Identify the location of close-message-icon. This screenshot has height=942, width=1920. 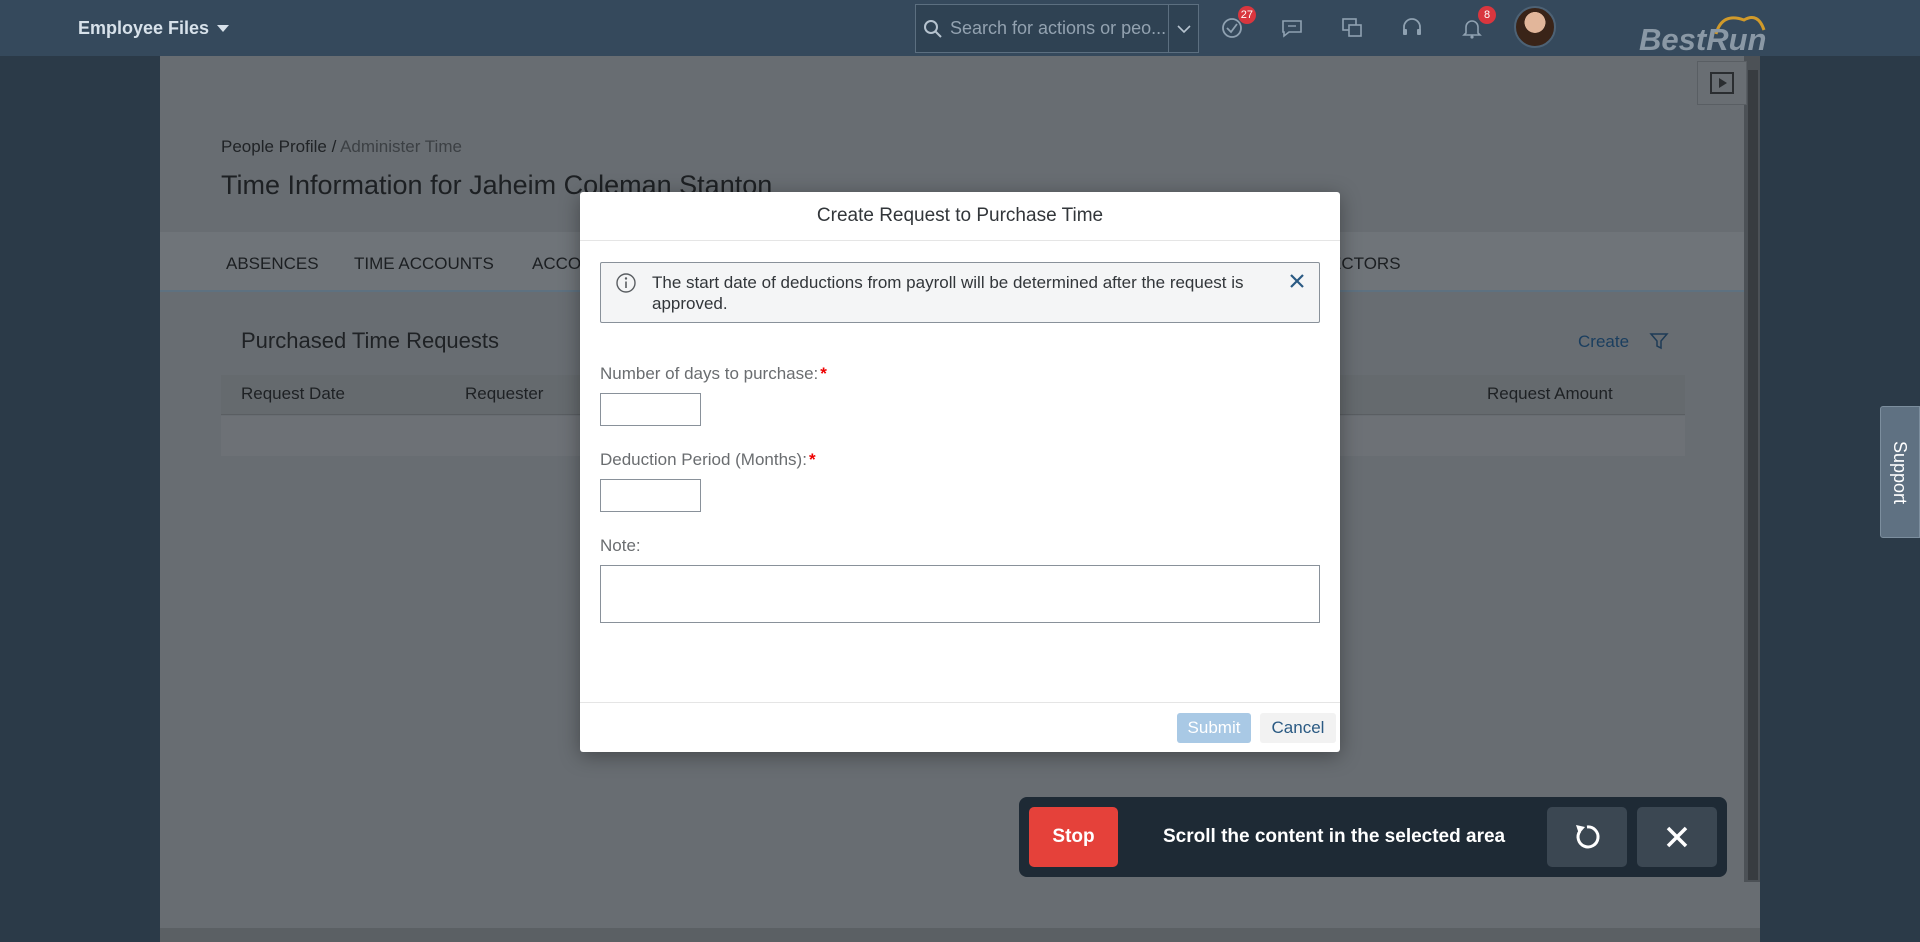
(1297, 283).